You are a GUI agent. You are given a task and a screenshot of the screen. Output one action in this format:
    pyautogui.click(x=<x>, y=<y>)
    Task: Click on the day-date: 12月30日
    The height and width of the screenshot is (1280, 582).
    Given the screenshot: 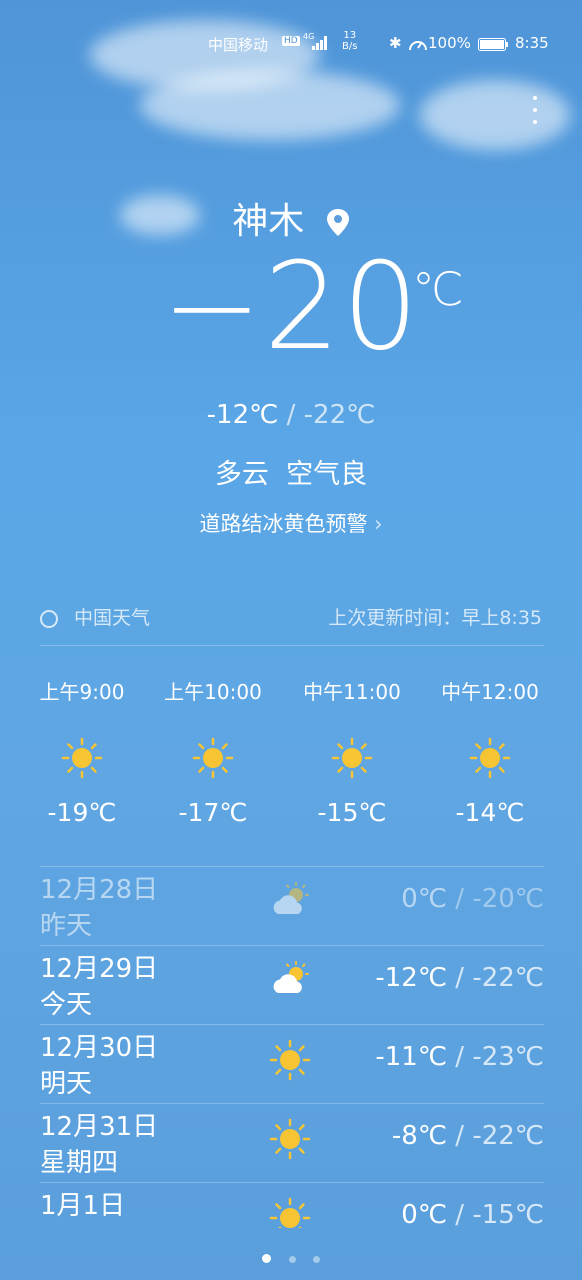 What is the action you would take?
    pyautogui.click(x=99, y=1048)
    